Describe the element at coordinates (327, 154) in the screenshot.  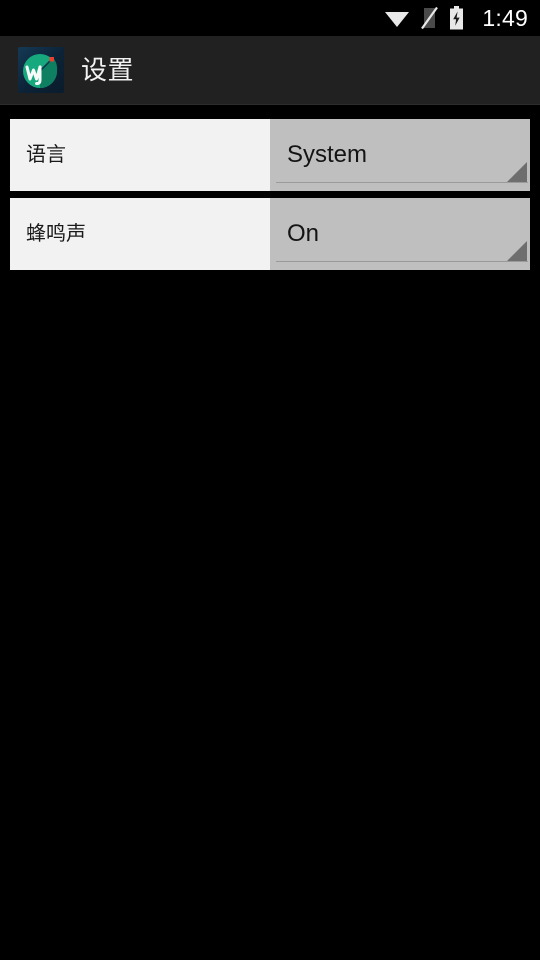
I see `language-spinner-value: System` at that location.